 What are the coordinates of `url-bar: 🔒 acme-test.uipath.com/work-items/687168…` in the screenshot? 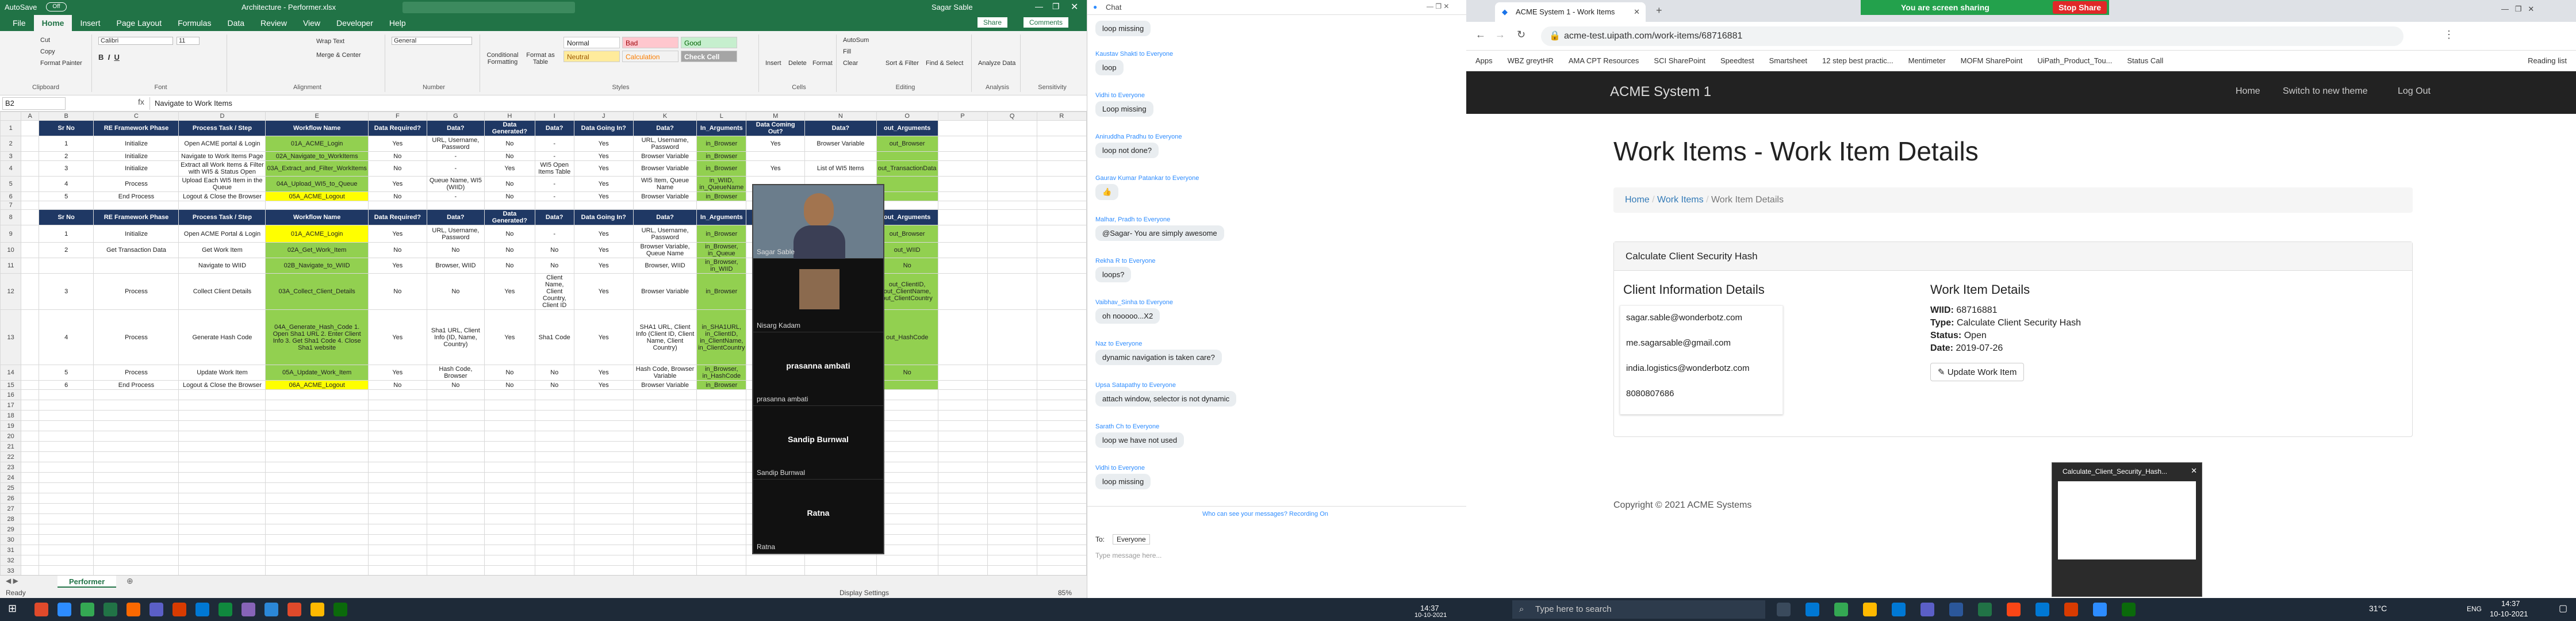 It's located at (1972, 36).